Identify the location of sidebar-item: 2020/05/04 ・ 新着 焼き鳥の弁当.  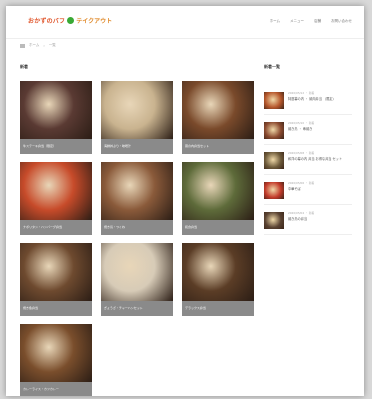
(308, 221).